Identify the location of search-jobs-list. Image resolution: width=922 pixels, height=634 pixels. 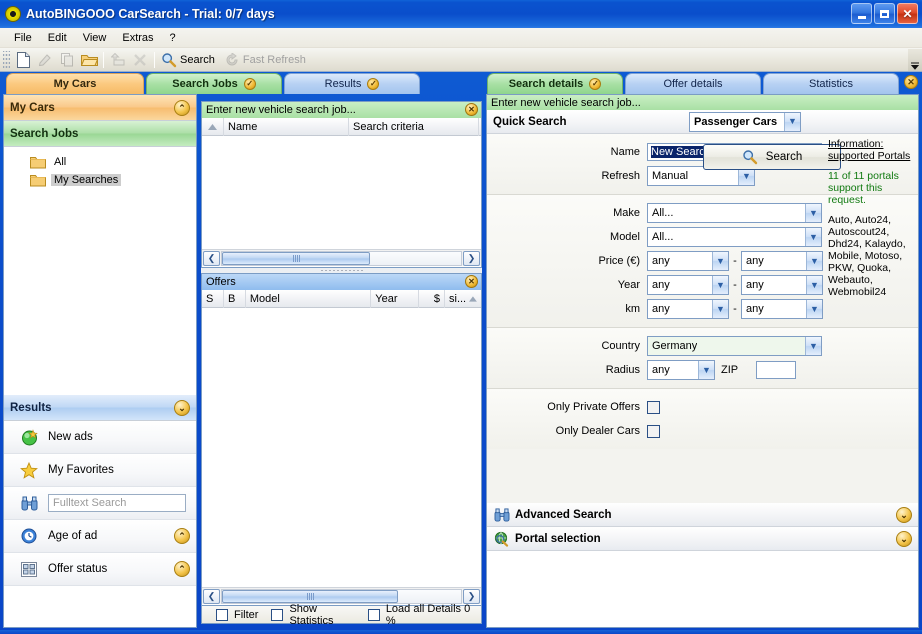
(341, 192).